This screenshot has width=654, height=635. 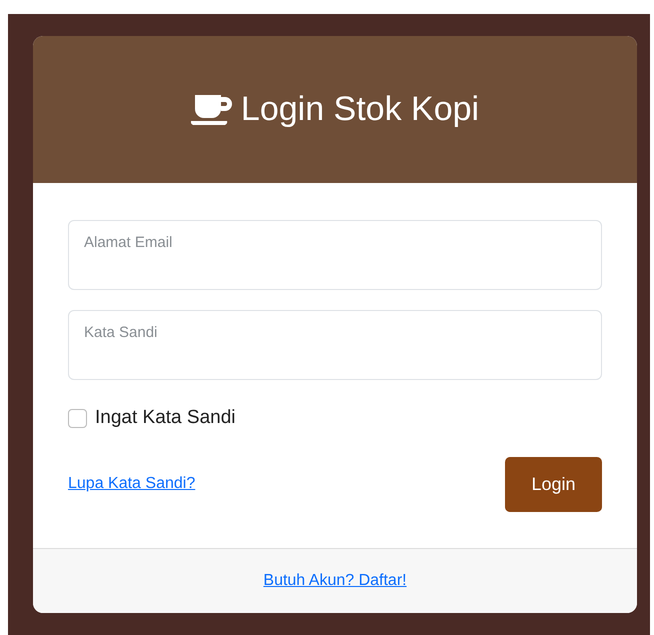 I want to click on remember-checkbox, so click(x=77, y=418).